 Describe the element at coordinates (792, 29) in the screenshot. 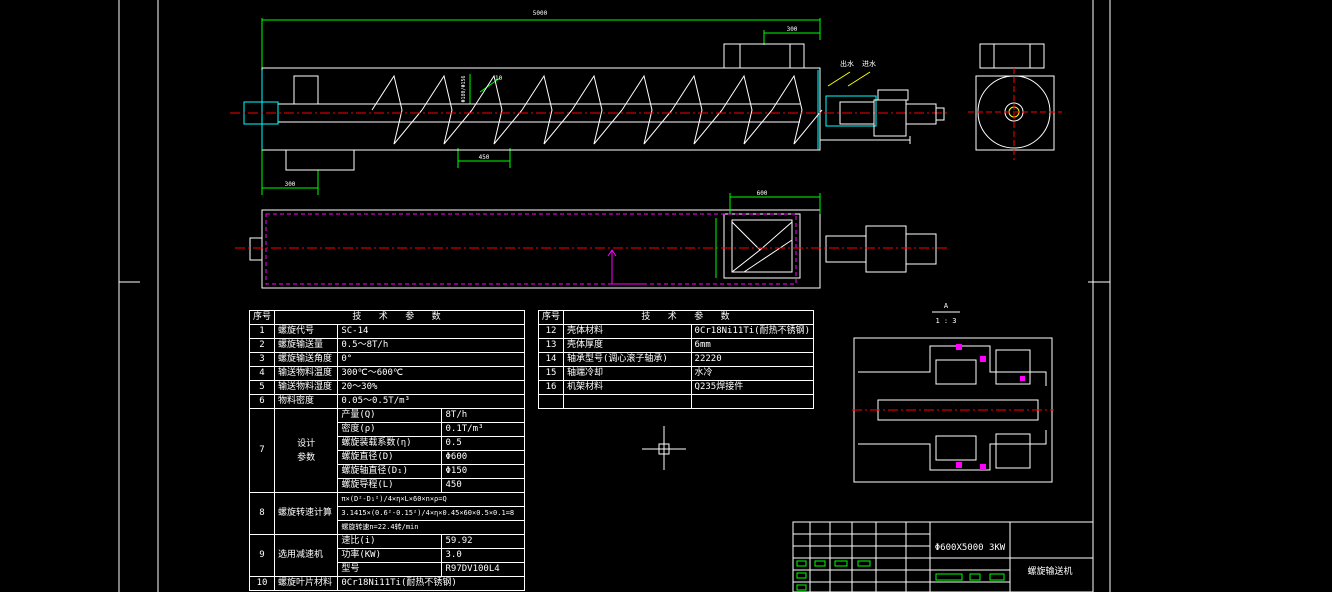

I see `outlet-width-dim: 300` at that location.